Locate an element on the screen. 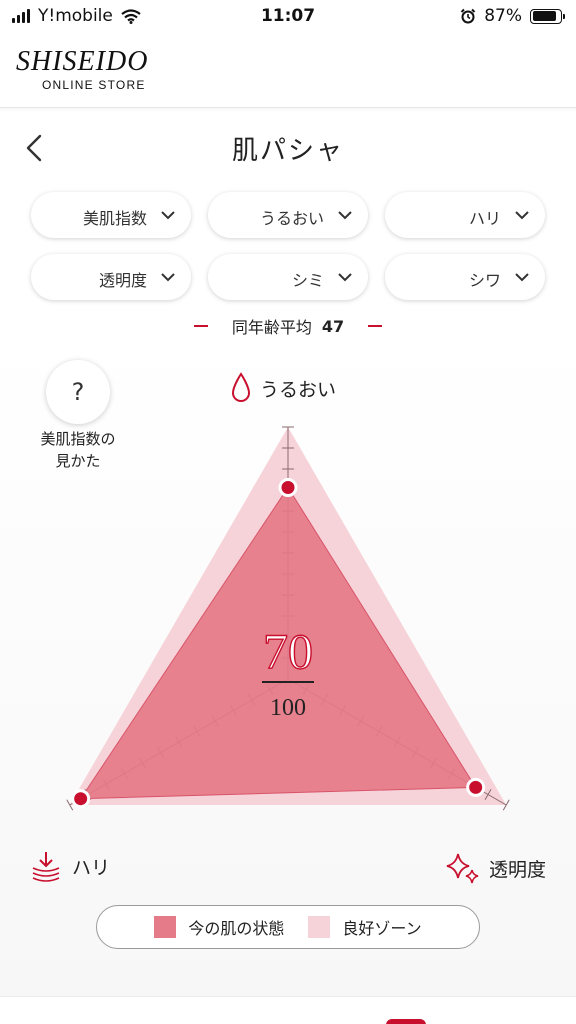  status-bar: Y!mobile 11:07 87% is located at coordinates (288, 17).